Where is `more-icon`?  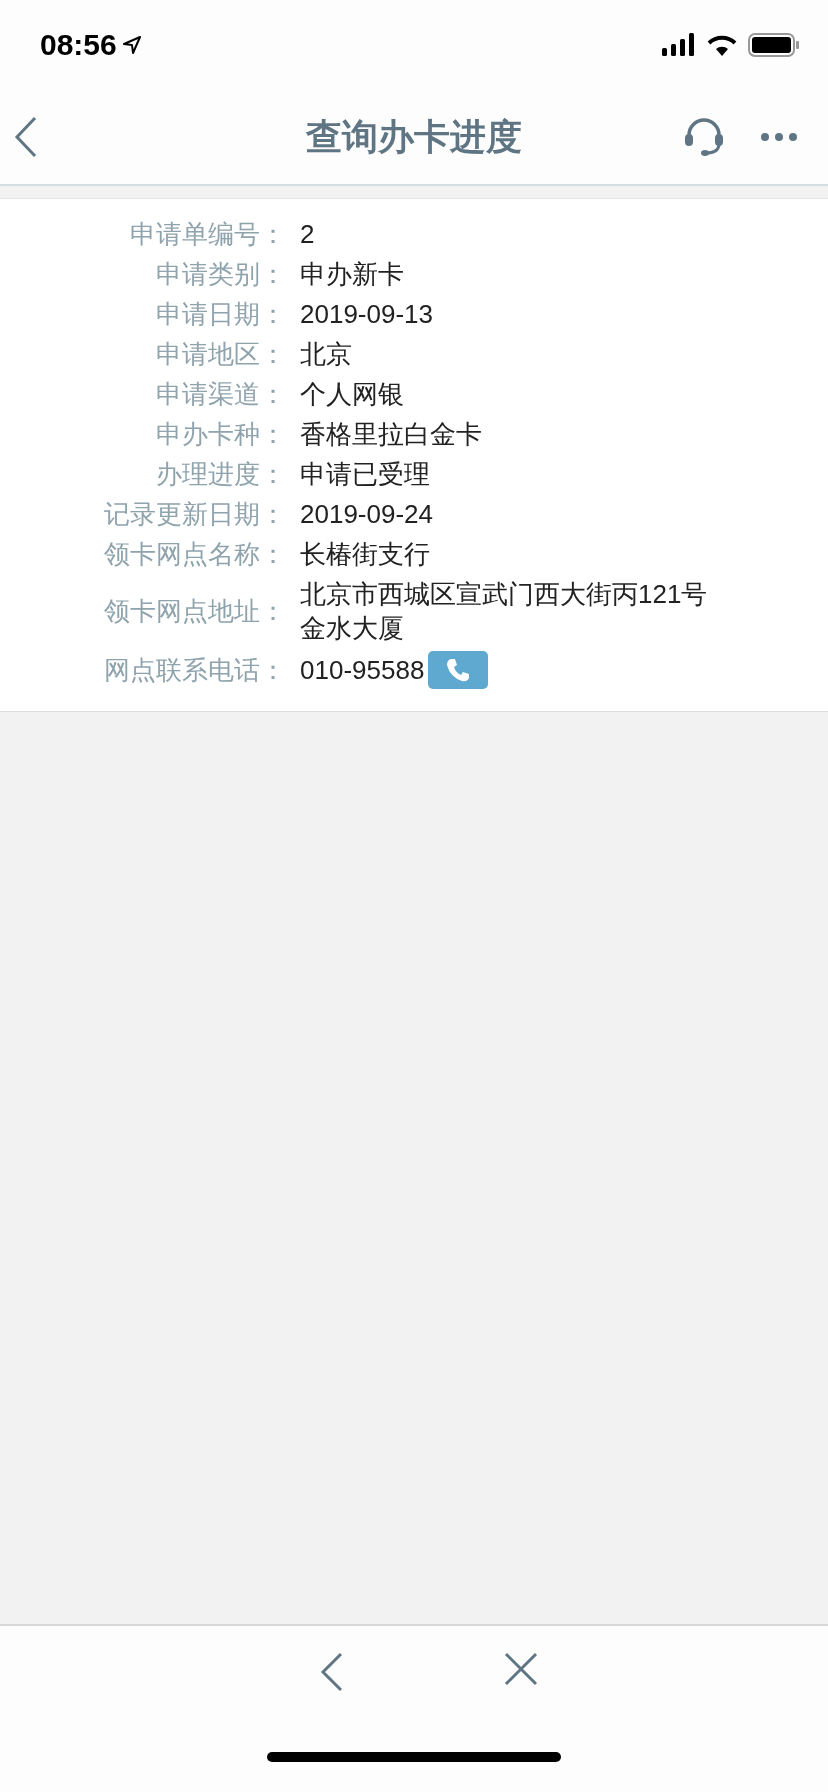 more-icon is located at coordinates (779, 137).